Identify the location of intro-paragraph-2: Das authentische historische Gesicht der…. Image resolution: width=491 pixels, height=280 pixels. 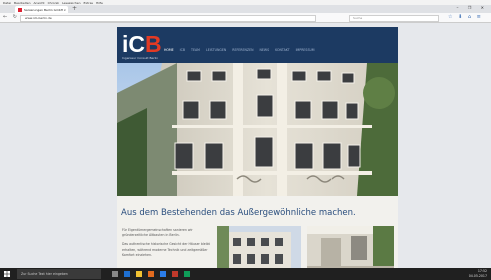
(166, 249).